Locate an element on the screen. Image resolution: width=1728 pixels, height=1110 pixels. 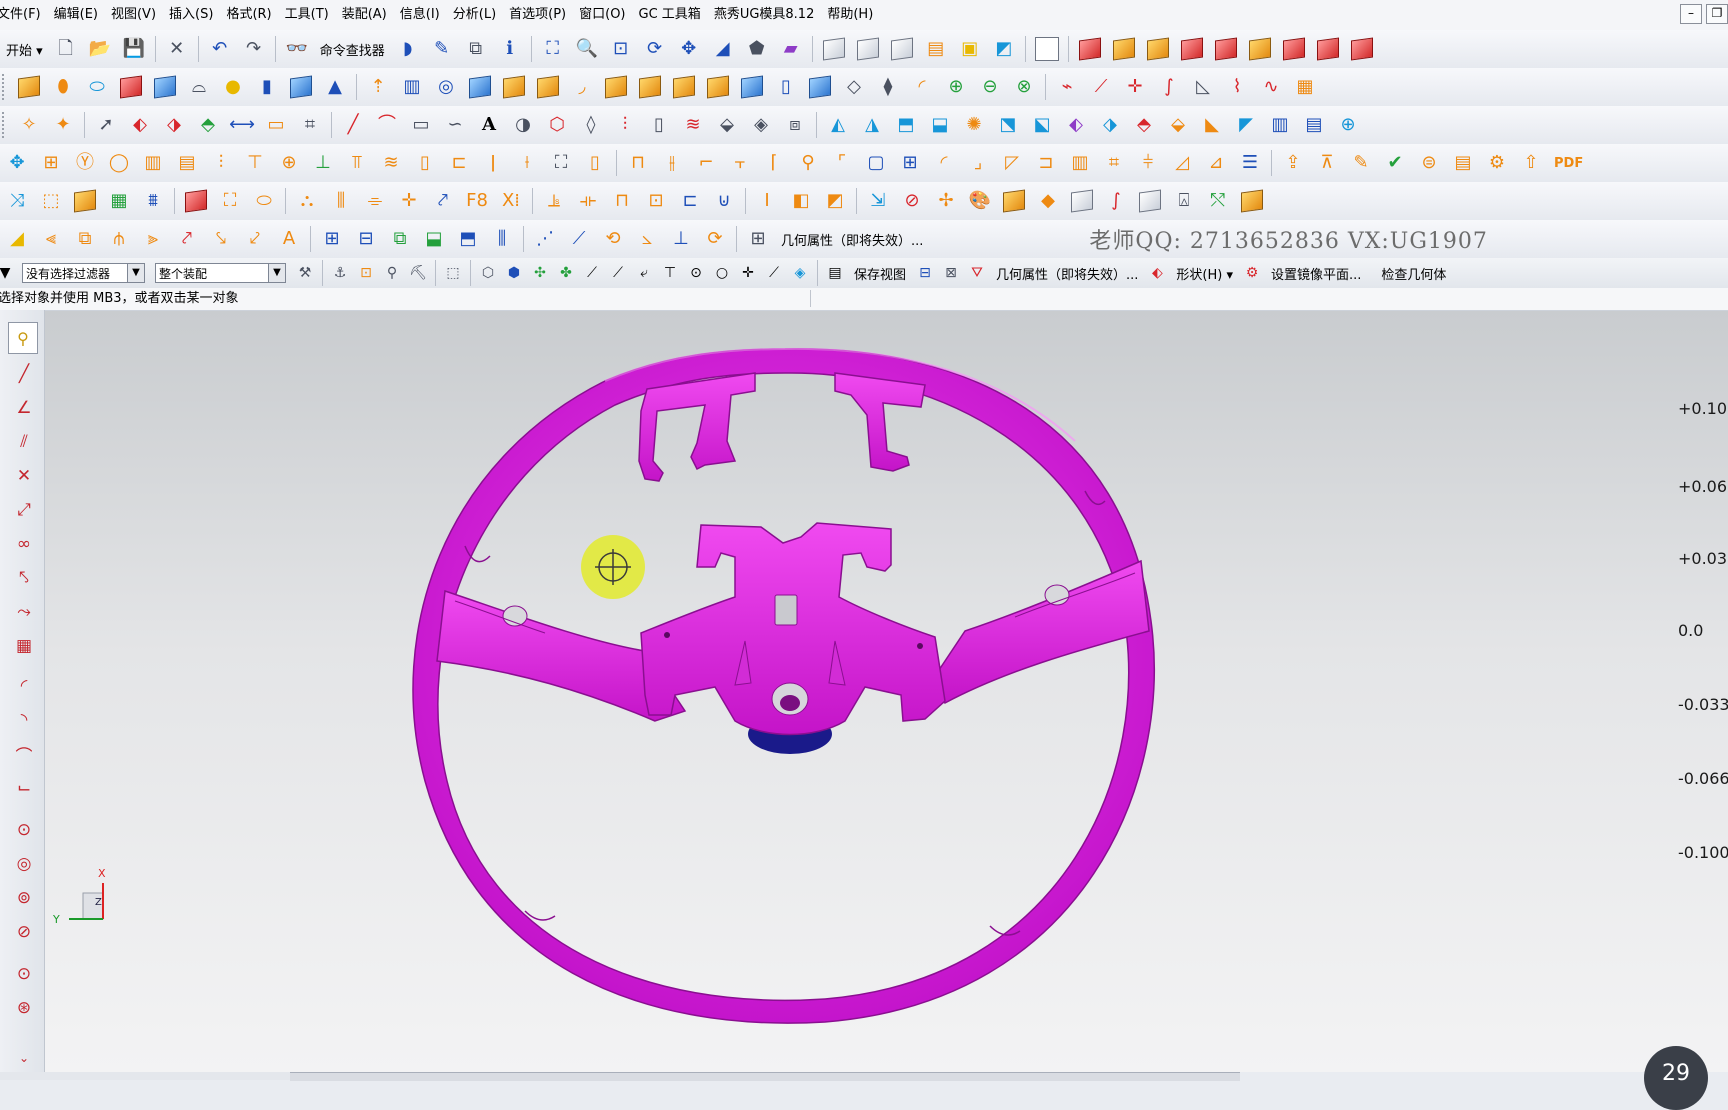
surface-4-icon: ▯ is located at coordinates (659, 125).